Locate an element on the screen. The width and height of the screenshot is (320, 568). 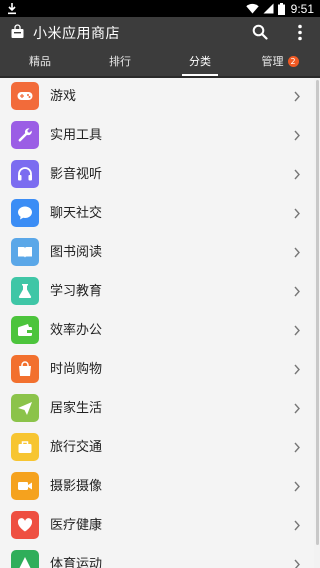
category-item-tools: 实用工具 is located at coordinates (157, 137).